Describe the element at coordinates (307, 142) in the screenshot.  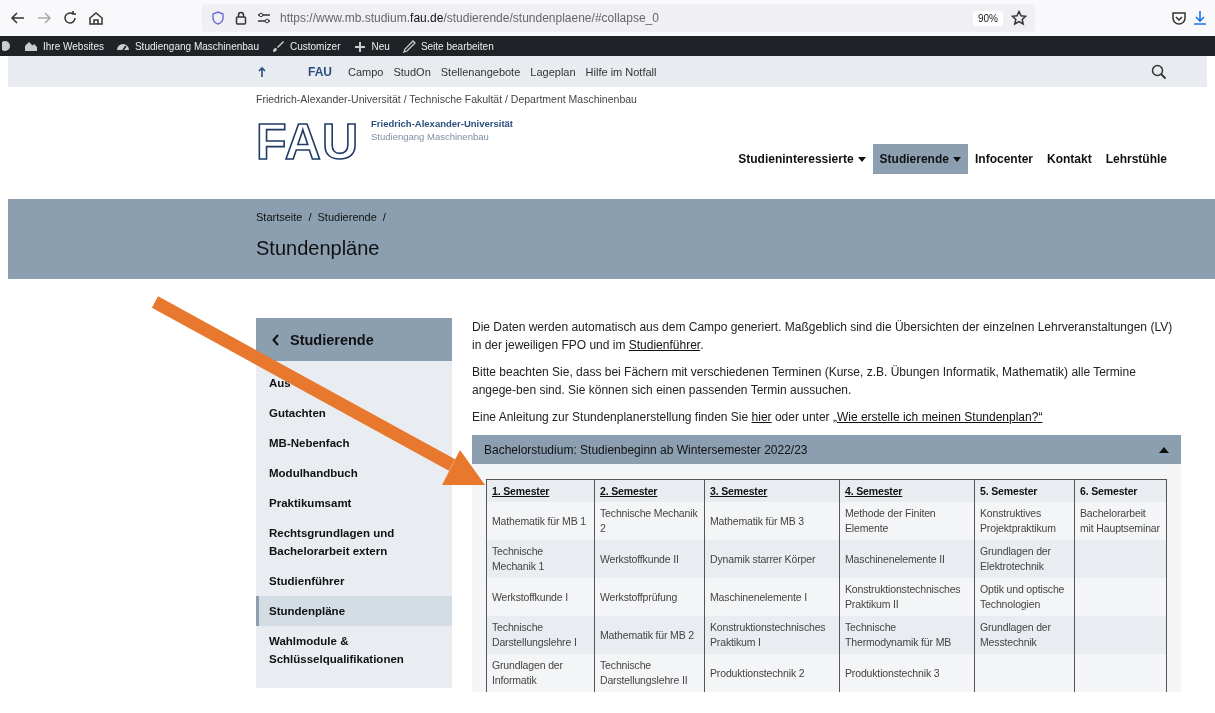
I see `fau-logo: FAU` at that location.